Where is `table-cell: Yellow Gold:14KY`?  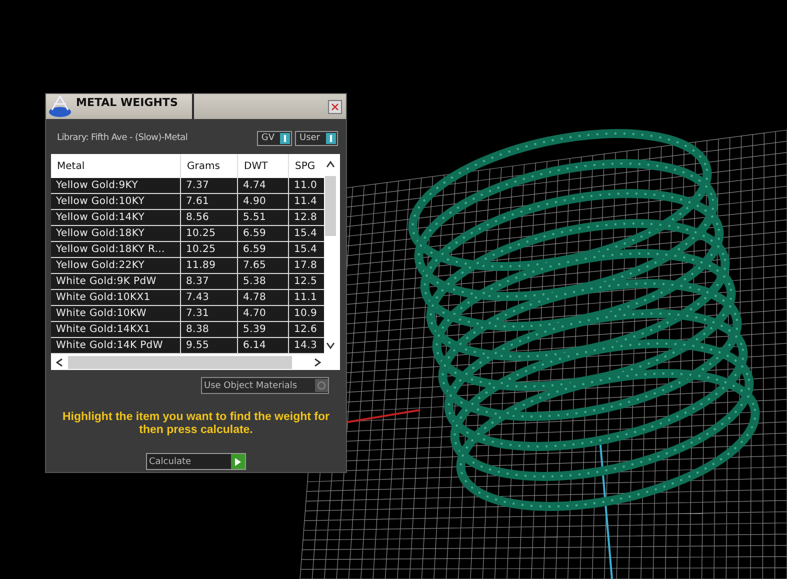
table-cell: Yellow Gold:14KY is located at coordinates (116, 218).